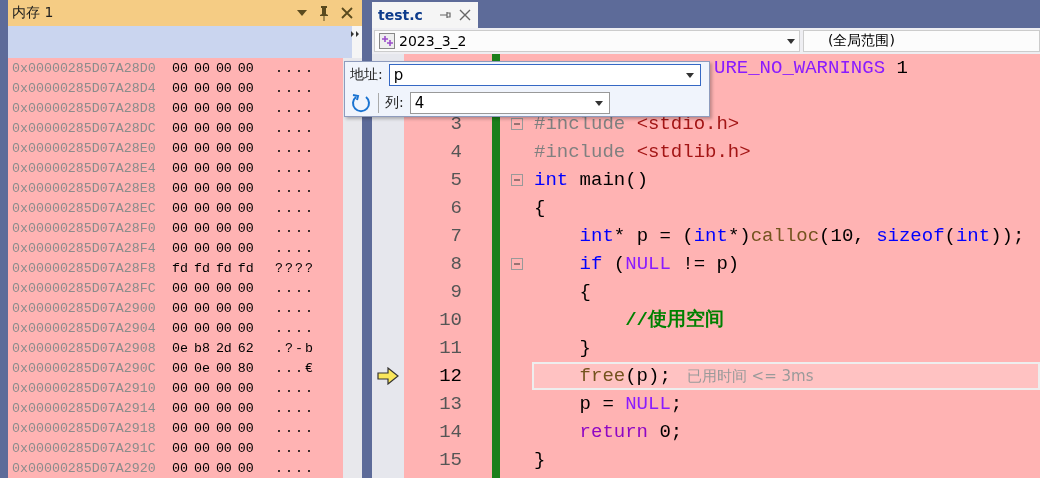 The width and height of the screenshot is (1040, 478). Describe the element at coordinates (659, 264) in the screenshot. I see `code-line: if (NULL != p)` at that location.